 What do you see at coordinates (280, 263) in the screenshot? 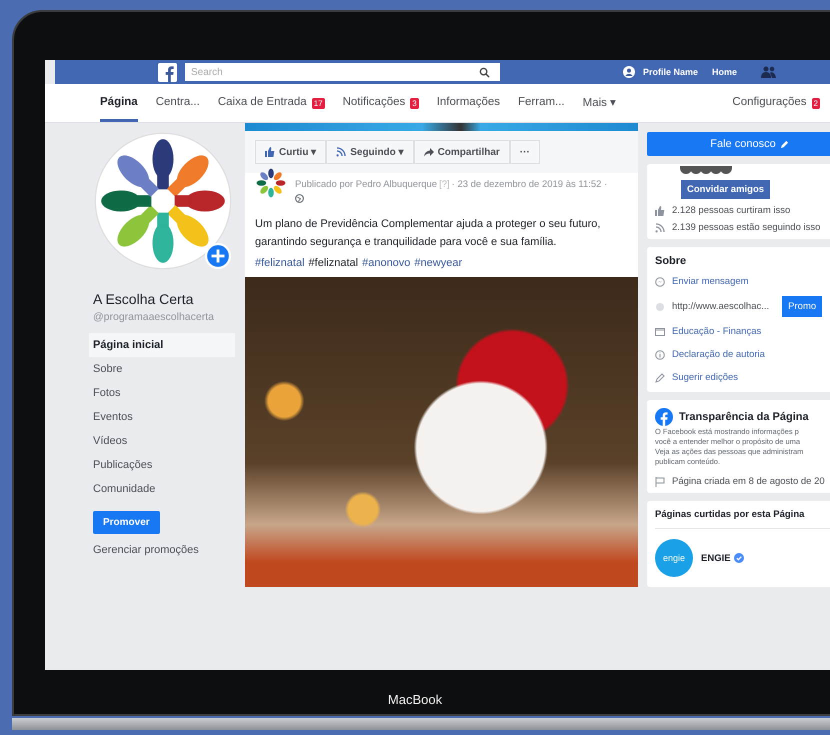
I see `hashtag-link: #feliznatal` at bounding box center [280, 263].